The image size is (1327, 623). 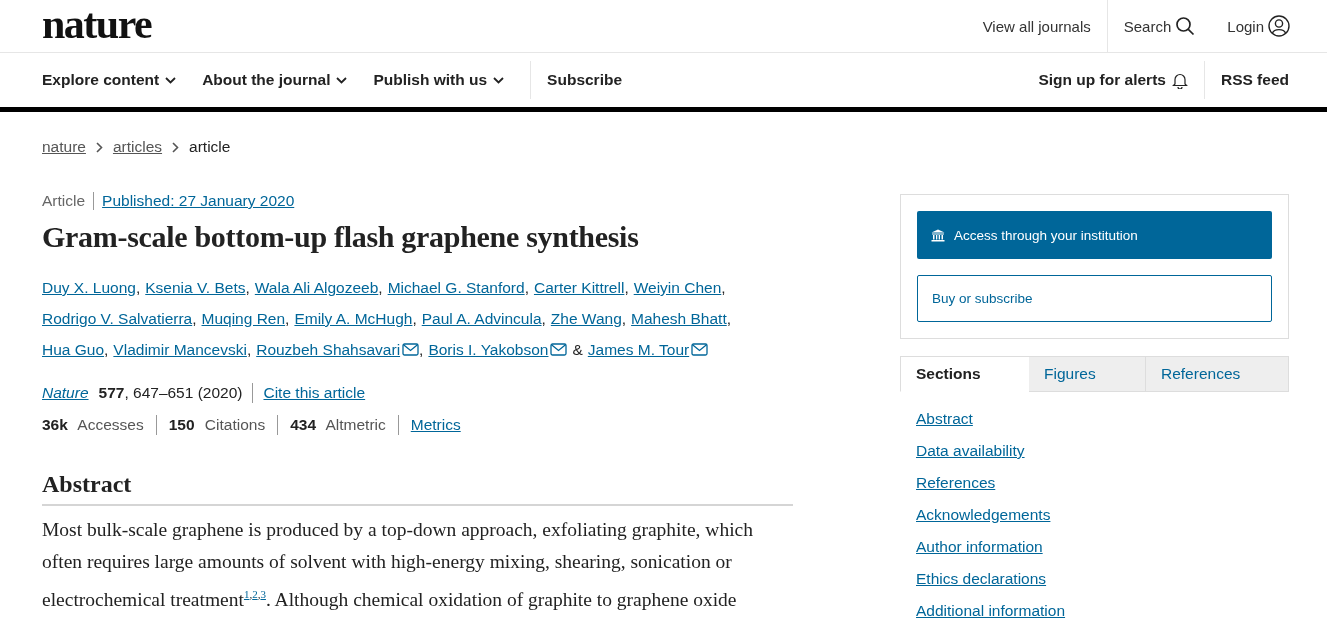 What do you see at coordinates (338, 425) in the screenshot?
I see `stat-text: 434 Altmetric` at bounding box center [338, 425].